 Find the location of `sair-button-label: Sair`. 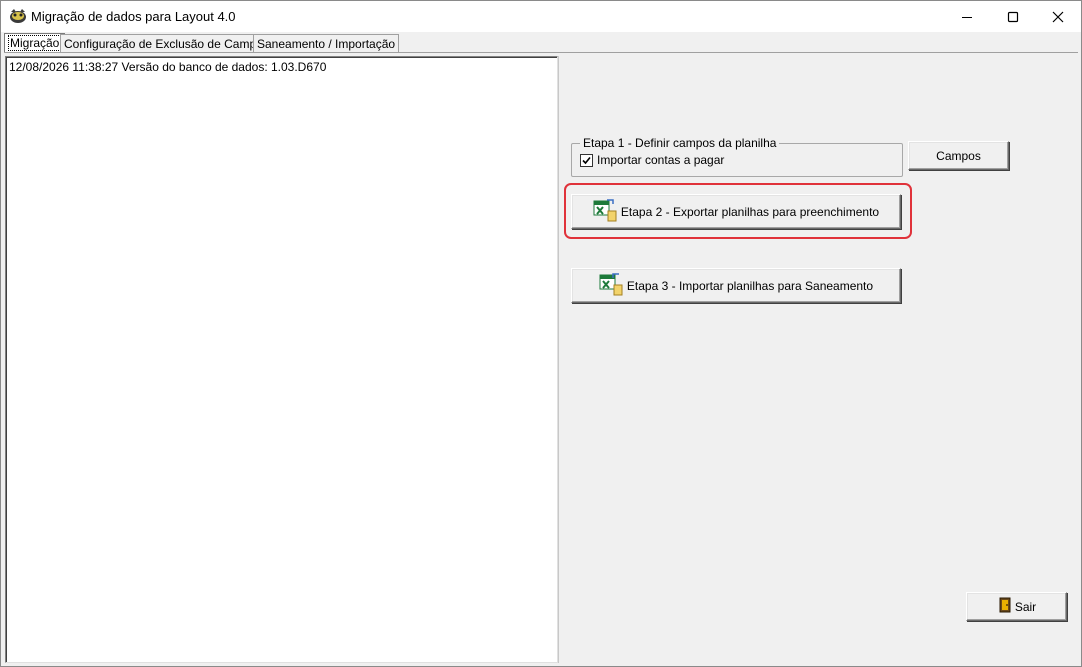

sair-button-label: Sair is located at coordinates (1025, 606).